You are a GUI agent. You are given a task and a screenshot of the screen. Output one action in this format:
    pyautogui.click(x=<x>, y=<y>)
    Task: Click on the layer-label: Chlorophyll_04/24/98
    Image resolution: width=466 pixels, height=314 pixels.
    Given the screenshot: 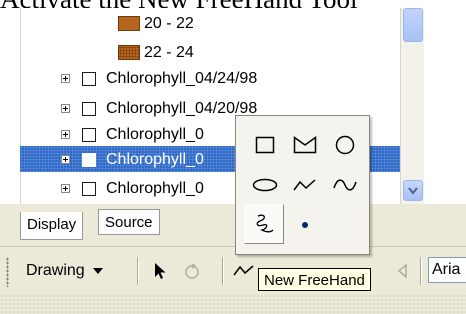 What is the action you would take?
    pyautogui.click(x=181, y=79)
    